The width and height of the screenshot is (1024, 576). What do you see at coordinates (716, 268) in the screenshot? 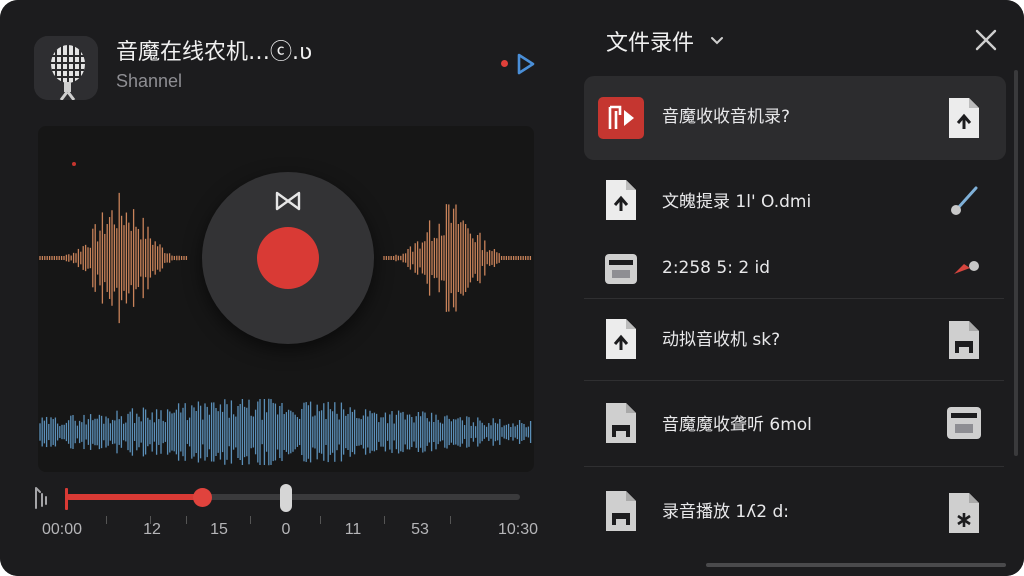
I see `file-name: 2:258 5: 2 id` at bounding box center [716, 268].